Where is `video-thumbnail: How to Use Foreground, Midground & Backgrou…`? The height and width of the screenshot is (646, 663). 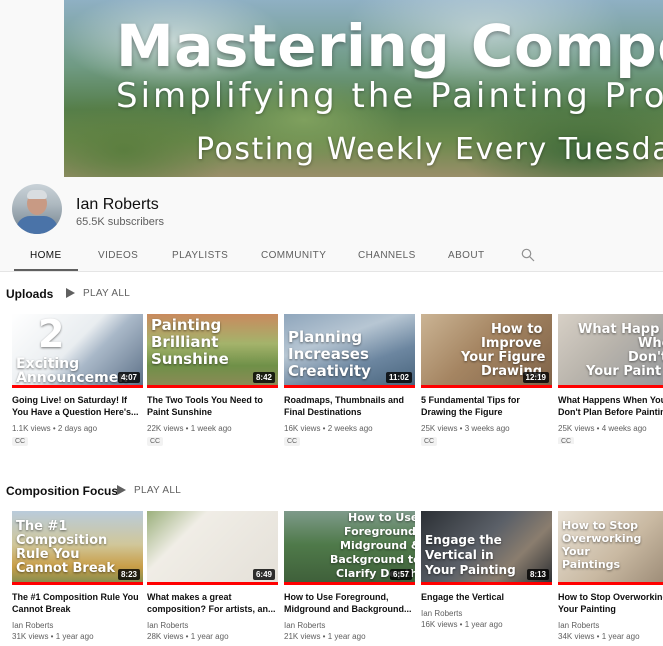 video-thumbnail: How to Use Foreground, Midground & Backgrou… is located at coordinates (349, 548).